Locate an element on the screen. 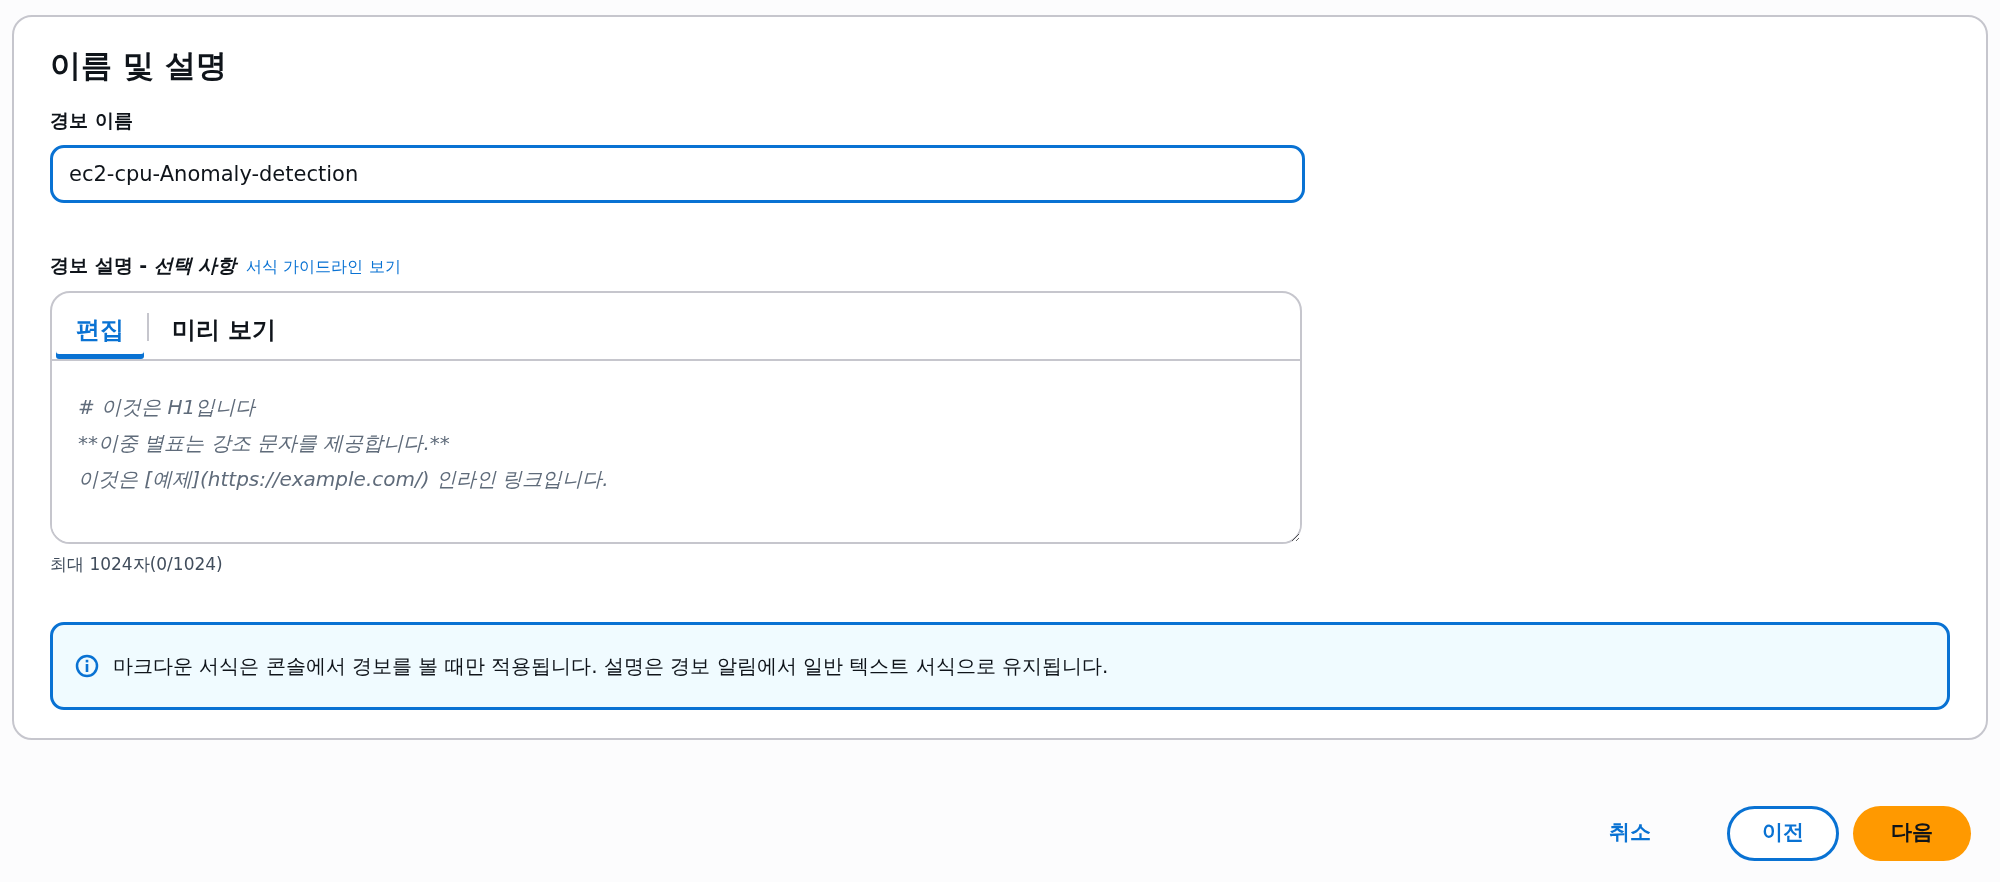 The width and height of the screenshot is (2000, 882). info-icon is located at coordinates (87, 665).